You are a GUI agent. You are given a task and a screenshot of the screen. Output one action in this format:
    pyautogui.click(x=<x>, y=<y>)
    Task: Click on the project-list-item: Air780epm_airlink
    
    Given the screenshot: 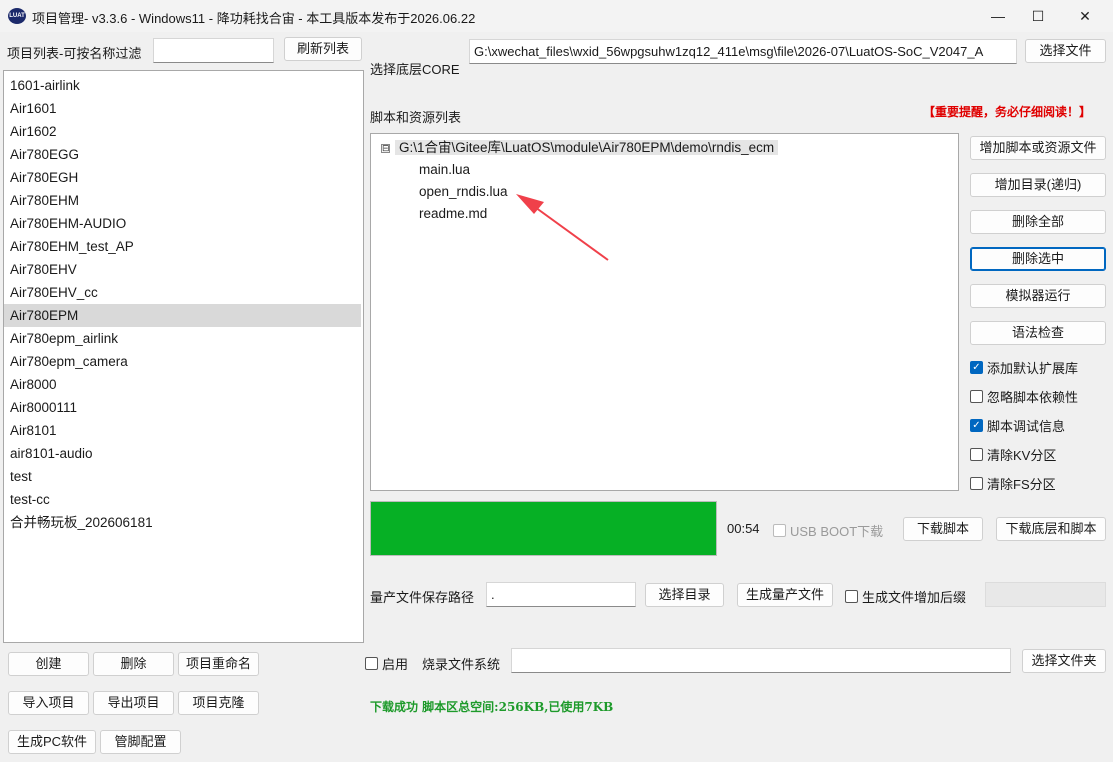 What is the action you would take?
    pyautogui.click(x=182, y=338)
    